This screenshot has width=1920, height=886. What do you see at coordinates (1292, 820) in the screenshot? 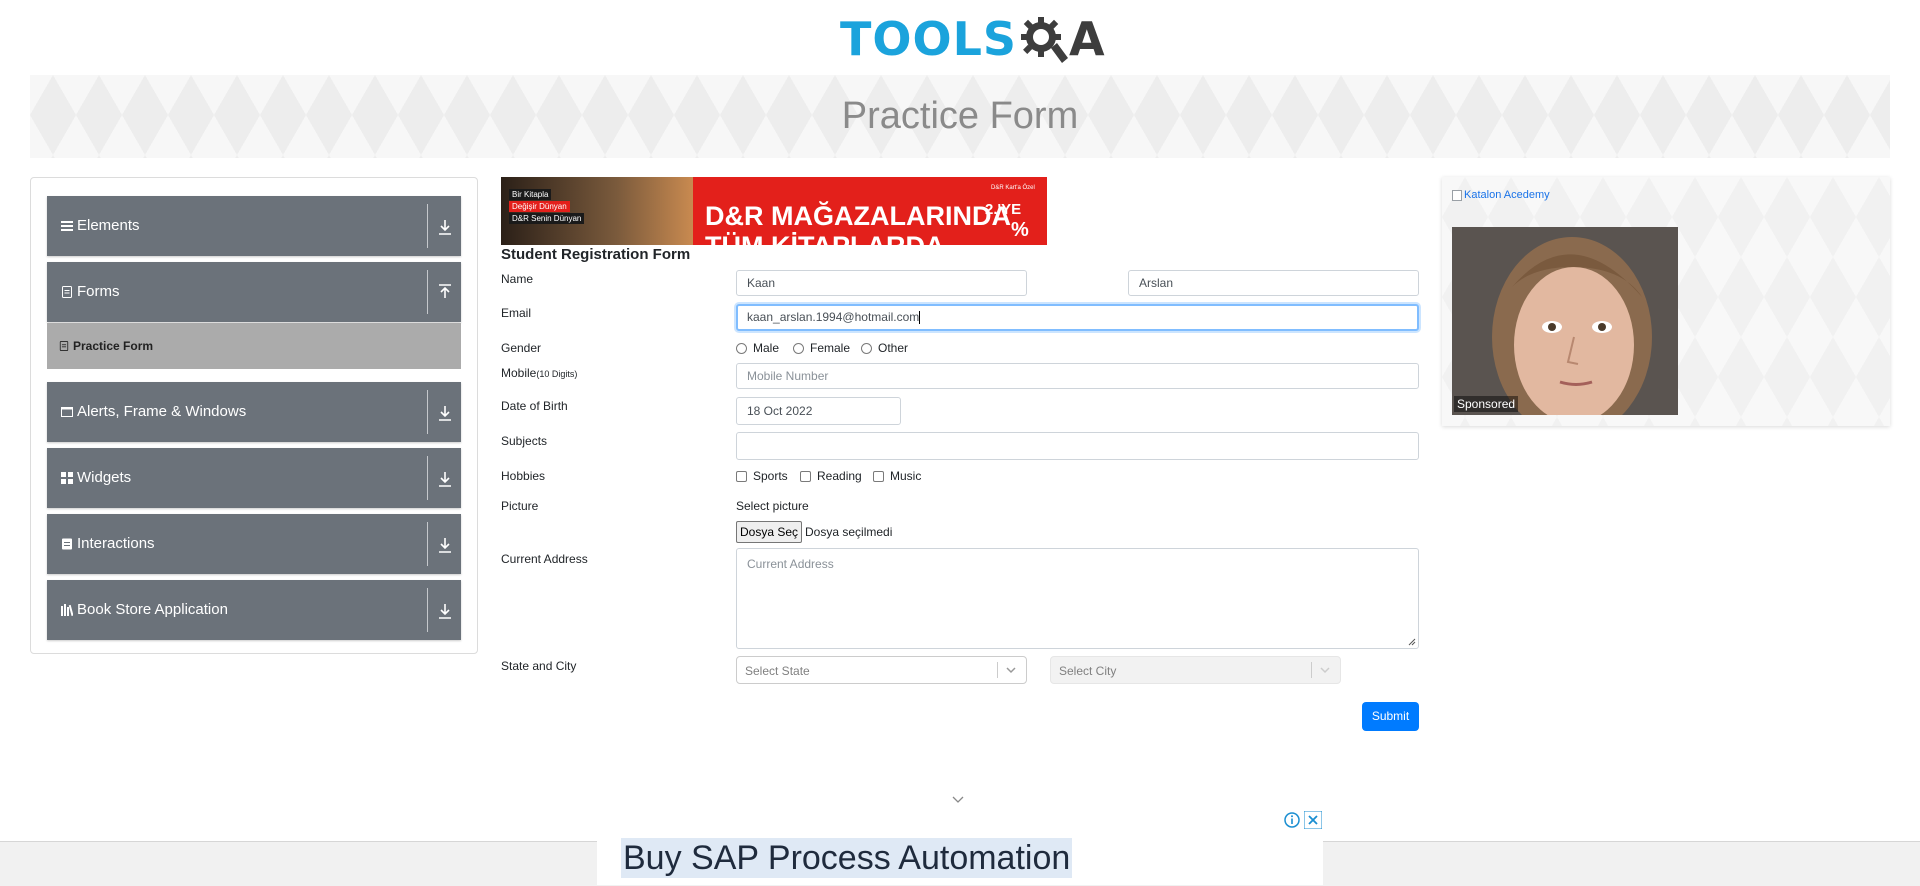
I see `info-icon` at bounding box center [1292, 820].